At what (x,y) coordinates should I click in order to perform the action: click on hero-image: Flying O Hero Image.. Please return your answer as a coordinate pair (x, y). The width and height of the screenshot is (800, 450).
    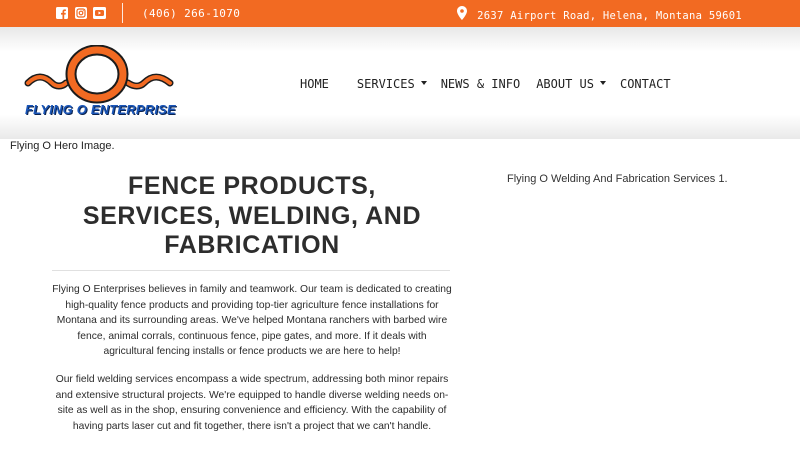
    Looking at the image, I should click on (62, 146).